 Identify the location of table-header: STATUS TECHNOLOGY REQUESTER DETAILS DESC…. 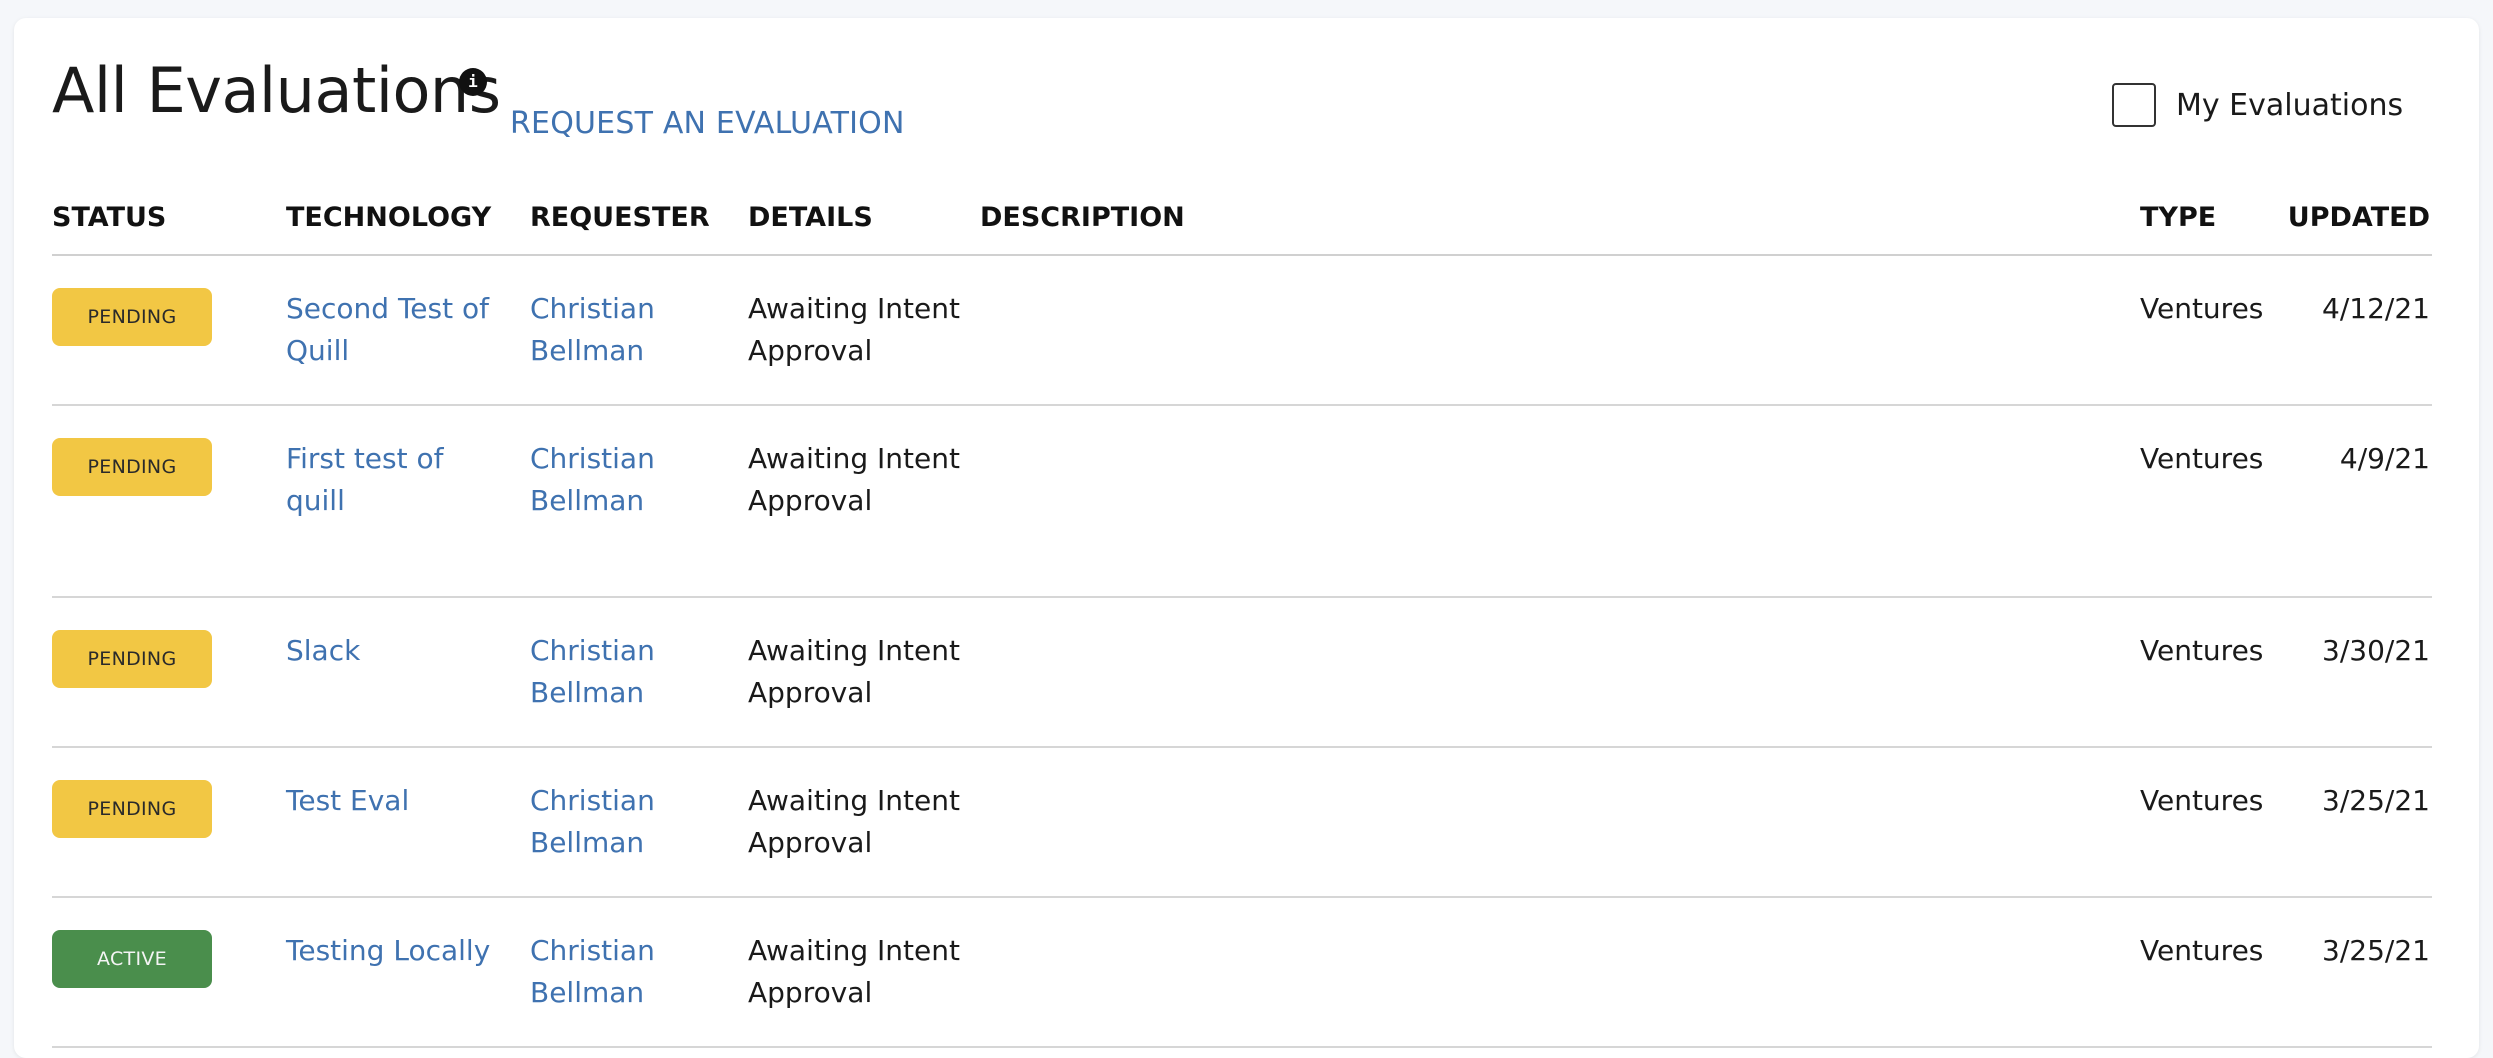
(1242, 227).